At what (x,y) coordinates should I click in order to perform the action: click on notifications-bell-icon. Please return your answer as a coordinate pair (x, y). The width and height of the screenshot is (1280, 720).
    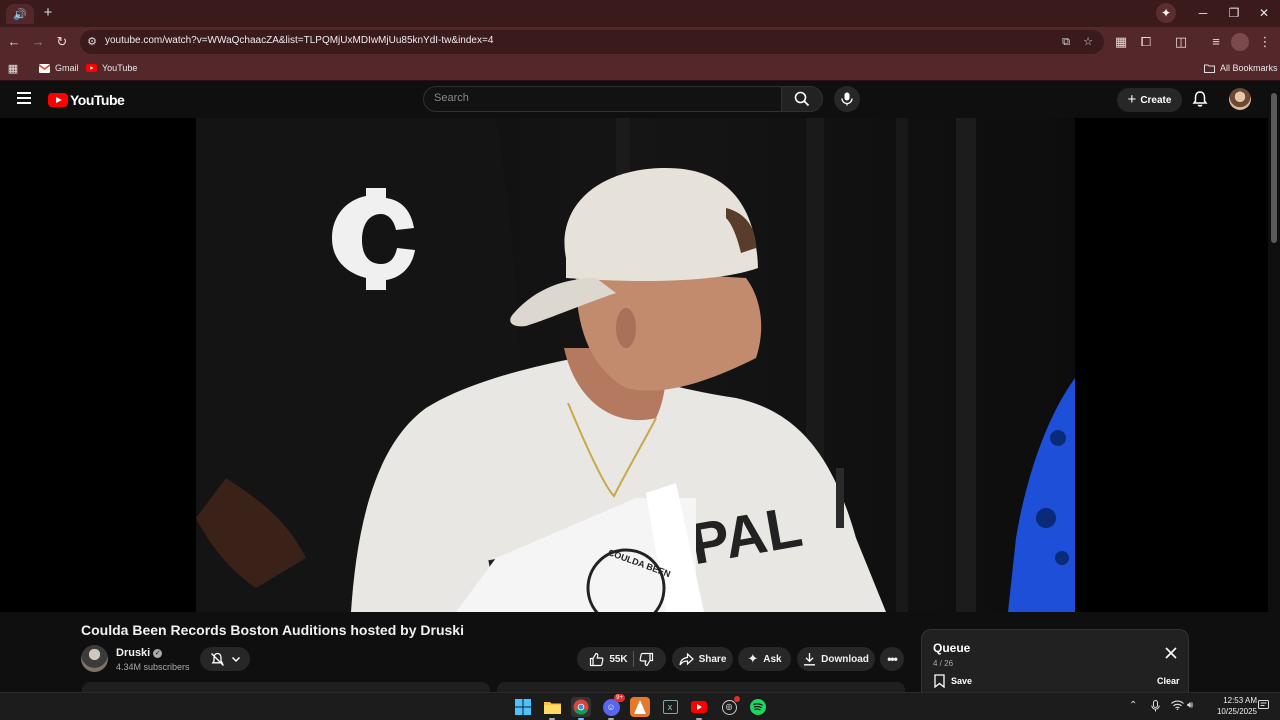
    Looking at the image, I should click on (1200, 99).